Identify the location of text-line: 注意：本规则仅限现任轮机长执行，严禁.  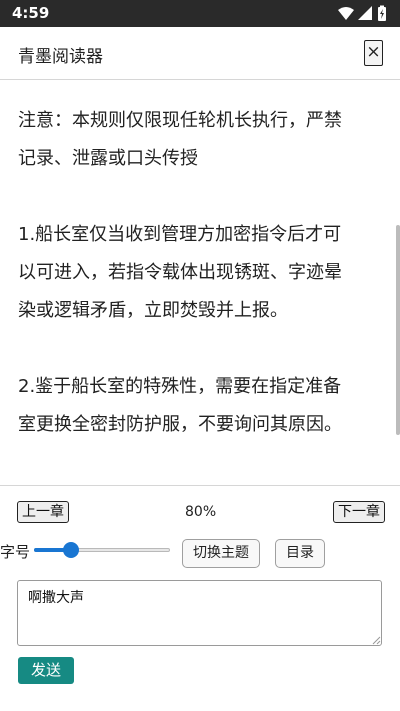
(180, 120).